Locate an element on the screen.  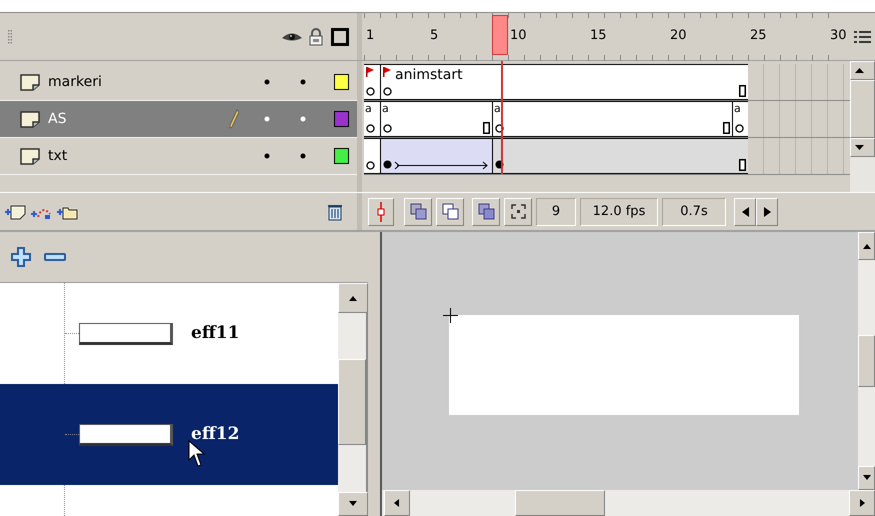
edit-multiple-frames-button is located at coordinates (486, 212).